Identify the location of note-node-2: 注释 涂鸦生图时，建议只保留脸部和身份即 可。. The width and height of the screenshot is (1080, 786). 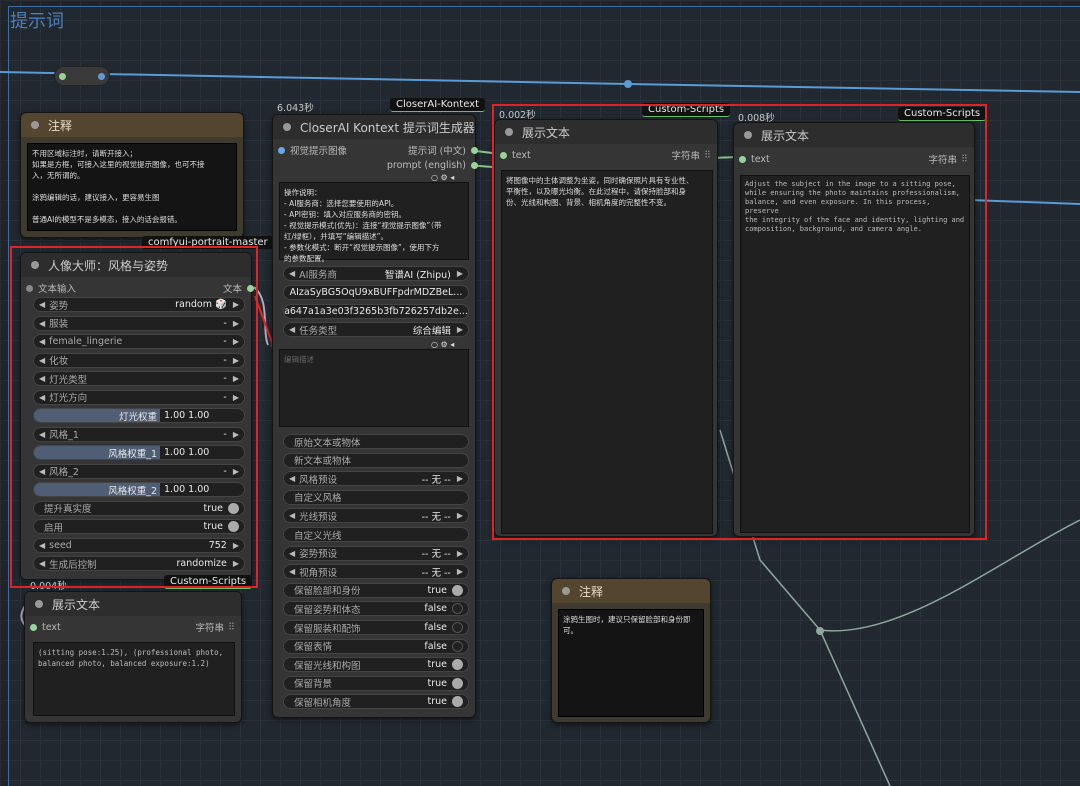
(631, 650).